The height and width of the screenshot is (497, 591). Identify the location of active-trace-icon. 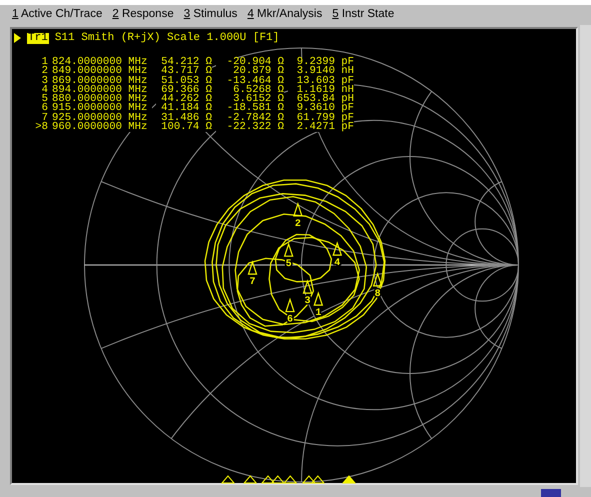
(17, 38).